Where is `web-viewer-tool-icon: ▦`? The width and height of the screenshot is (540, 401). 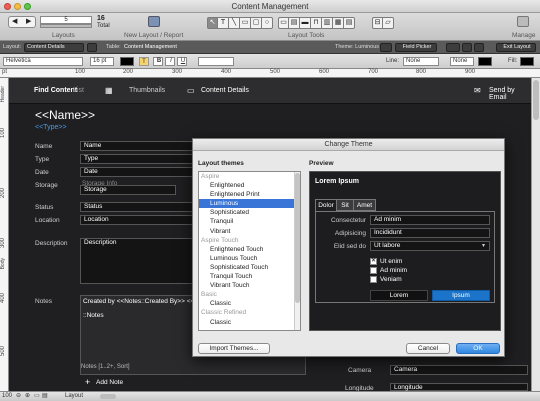
web-viewer-tool-icon: ▦ is located at coordinates (338, 23).